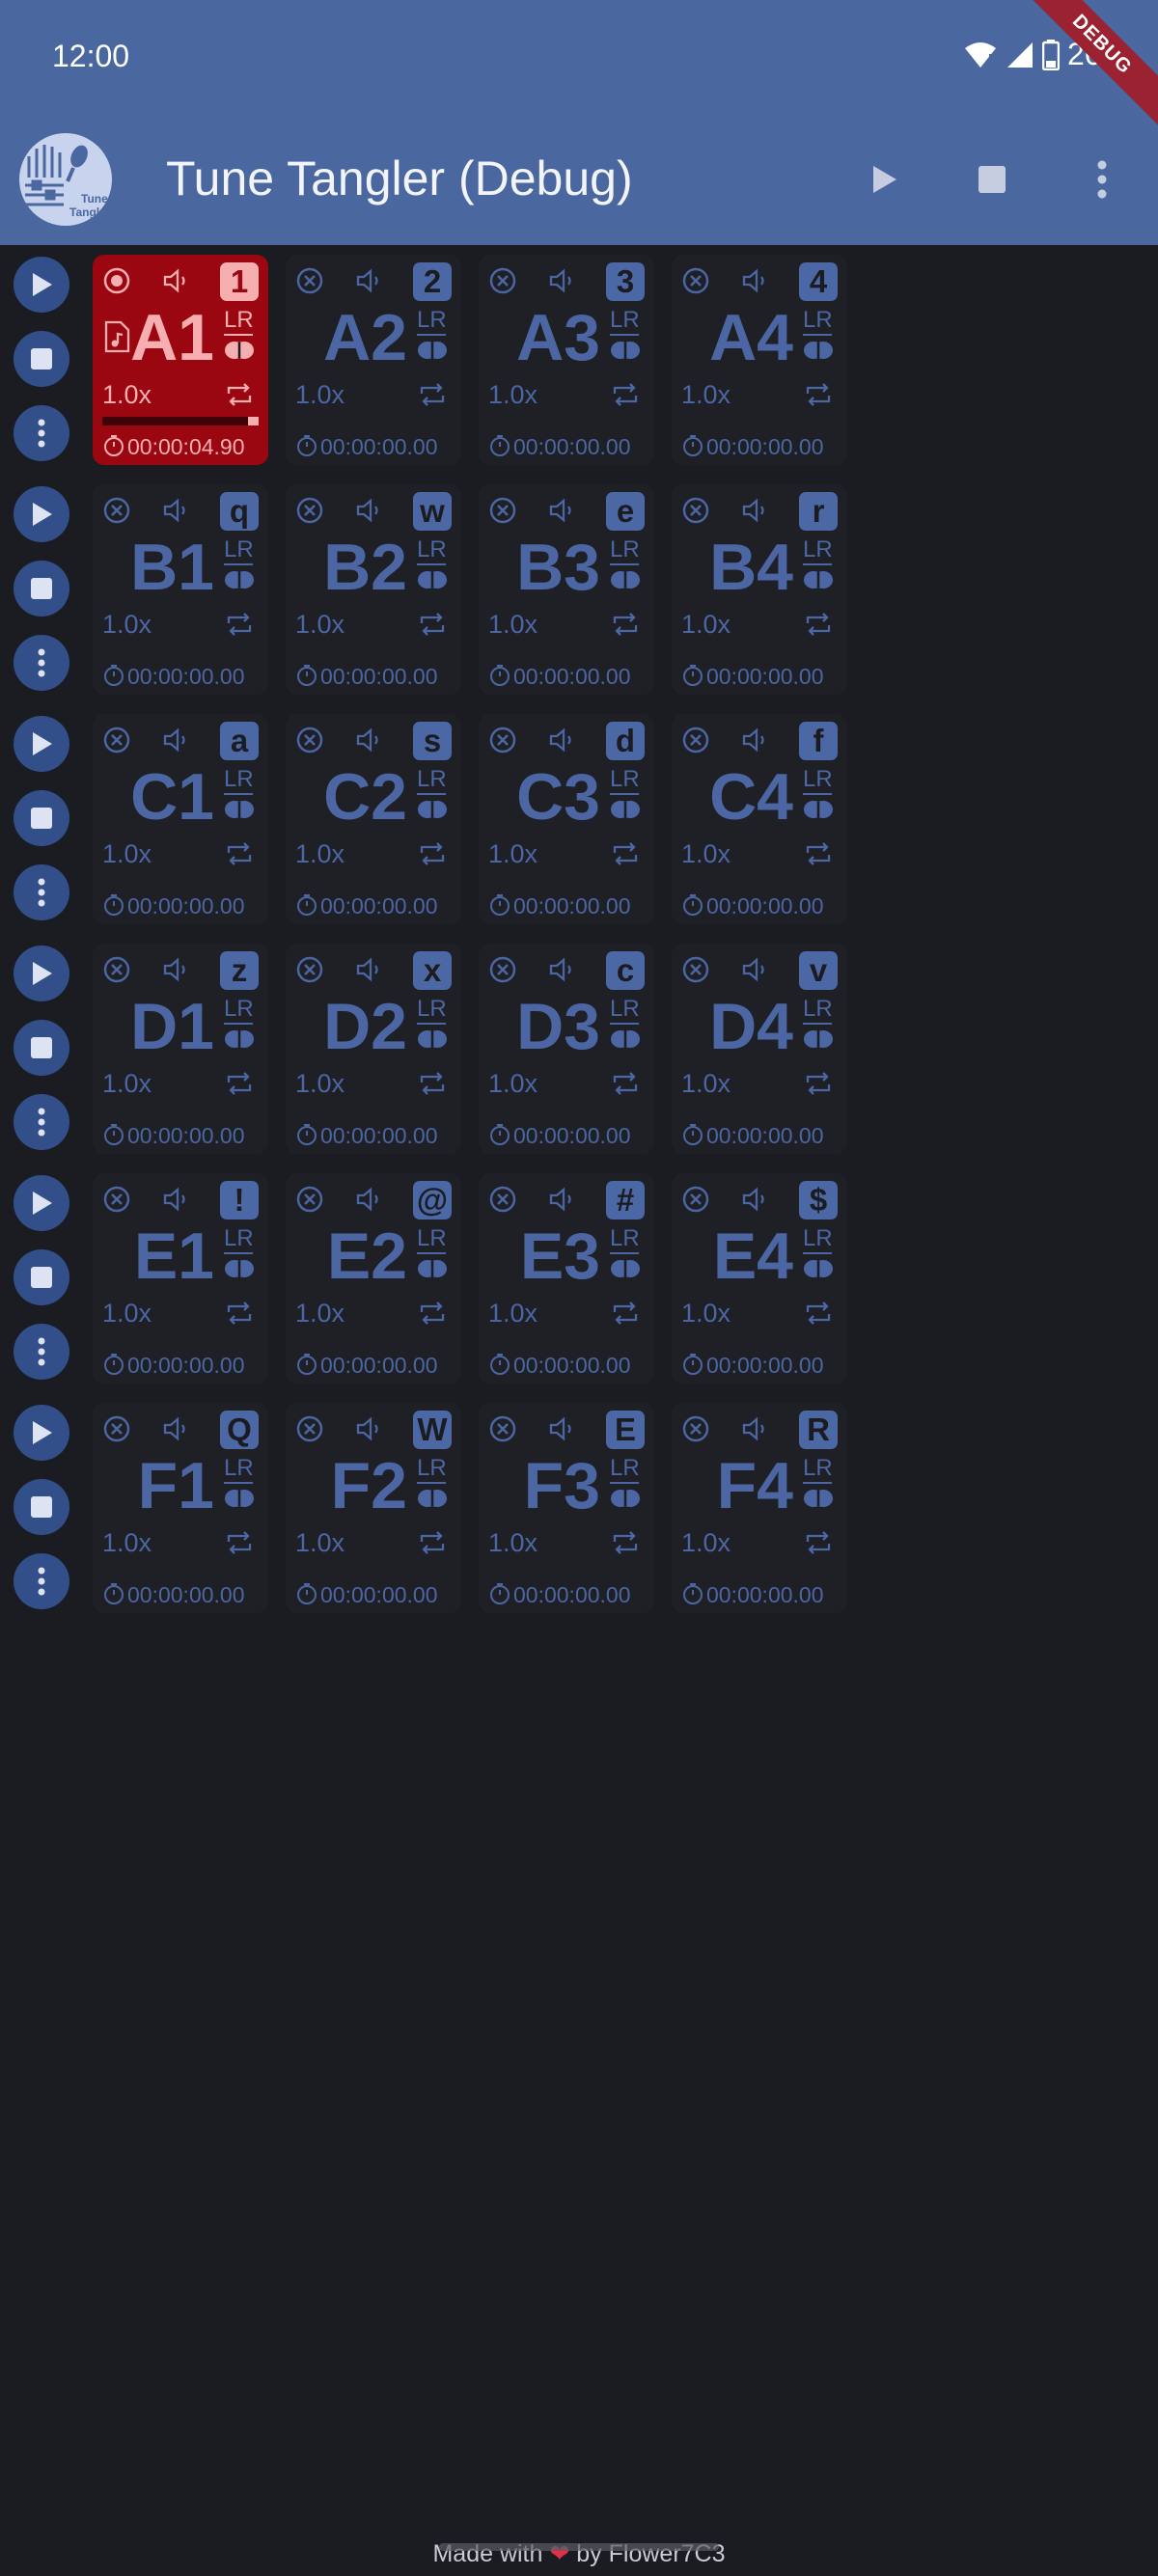 Image resolution: width=1158 pixels, height=2576 pixels. I want to click on sound-tile: # E3 LR 1.0x 00:00:00.00, so click(566, 1278).